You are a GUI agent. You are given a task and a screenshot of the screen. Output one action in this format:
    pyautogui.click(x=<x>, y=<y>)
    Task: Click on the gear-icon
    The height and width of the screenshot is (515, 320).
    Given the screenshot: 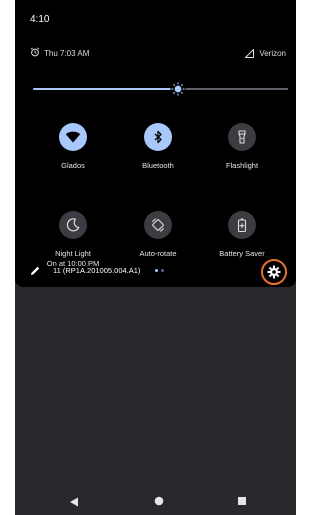 What is the action you would take?
    pyautogui.click(x=274, y=272)
    